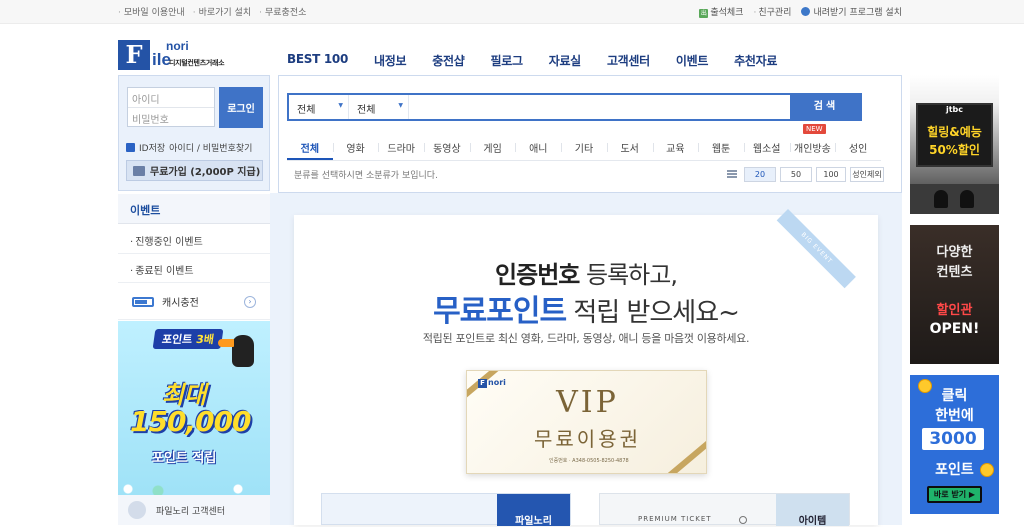 The image size is (1024, 527). Describe the element at coordinates (197, 63) in the screenshot. I see `logo-subtitle: 디지털컨텐츠거래소` at that location.